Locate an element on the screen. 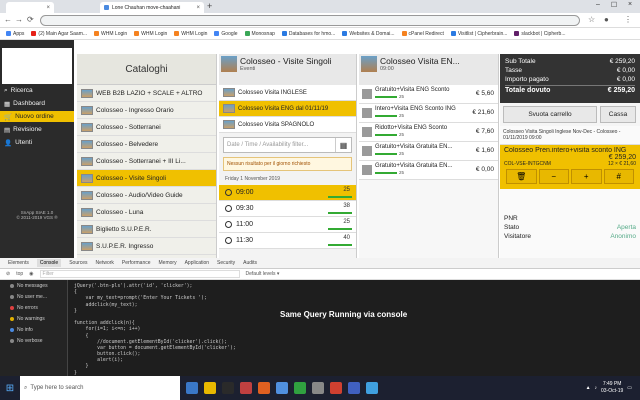 The width and height of the screenshot is (640, 400). sidebar-item-revisione: ▤ Revisione is located at coordinates (37, 129).